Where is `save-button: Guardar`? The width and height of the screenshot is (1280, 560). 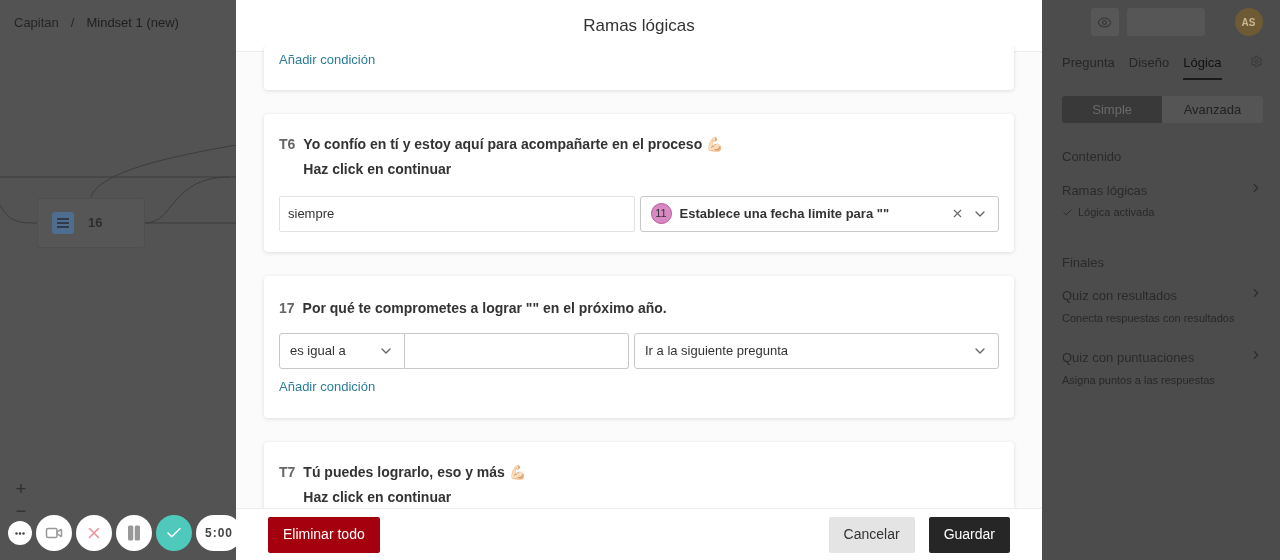
save-button: Guardar is located at coordinates (969, 534).